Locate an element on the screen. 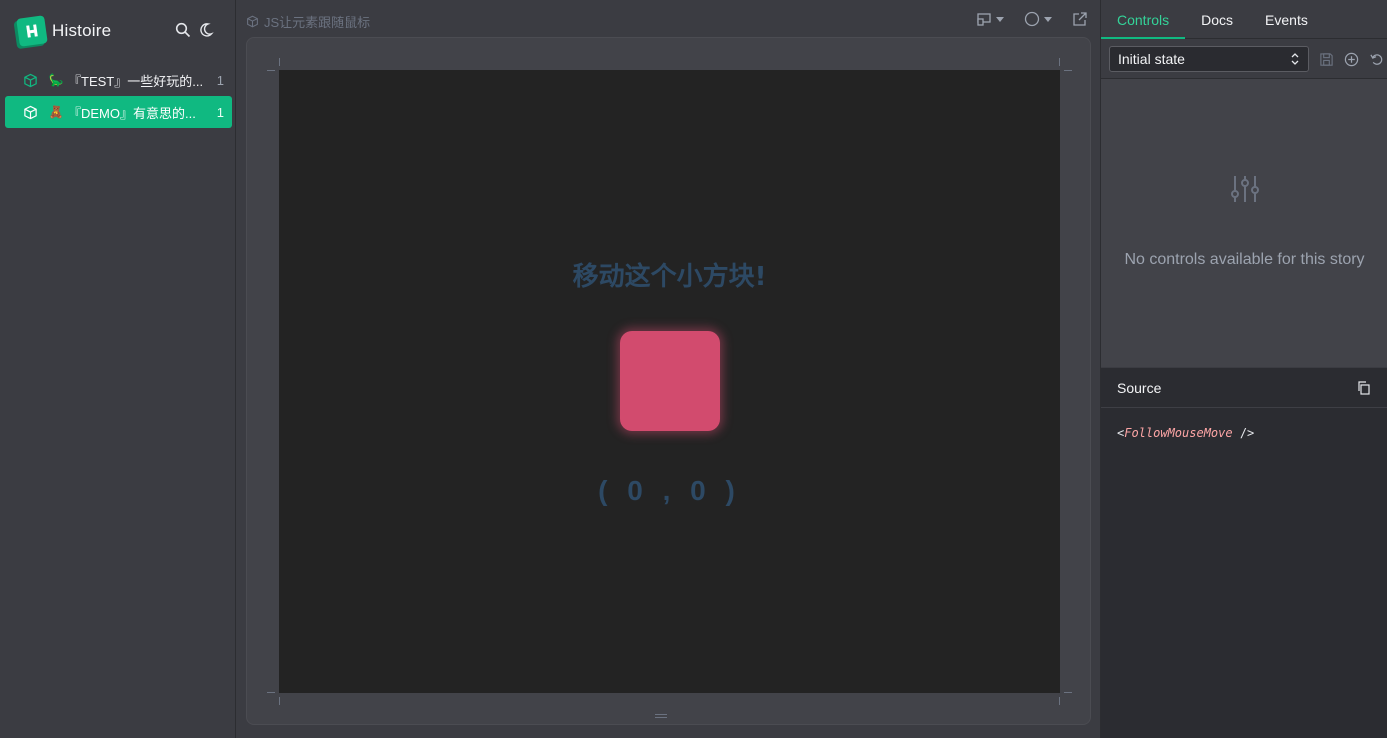  follow-square is located at coordinates (670, 381).